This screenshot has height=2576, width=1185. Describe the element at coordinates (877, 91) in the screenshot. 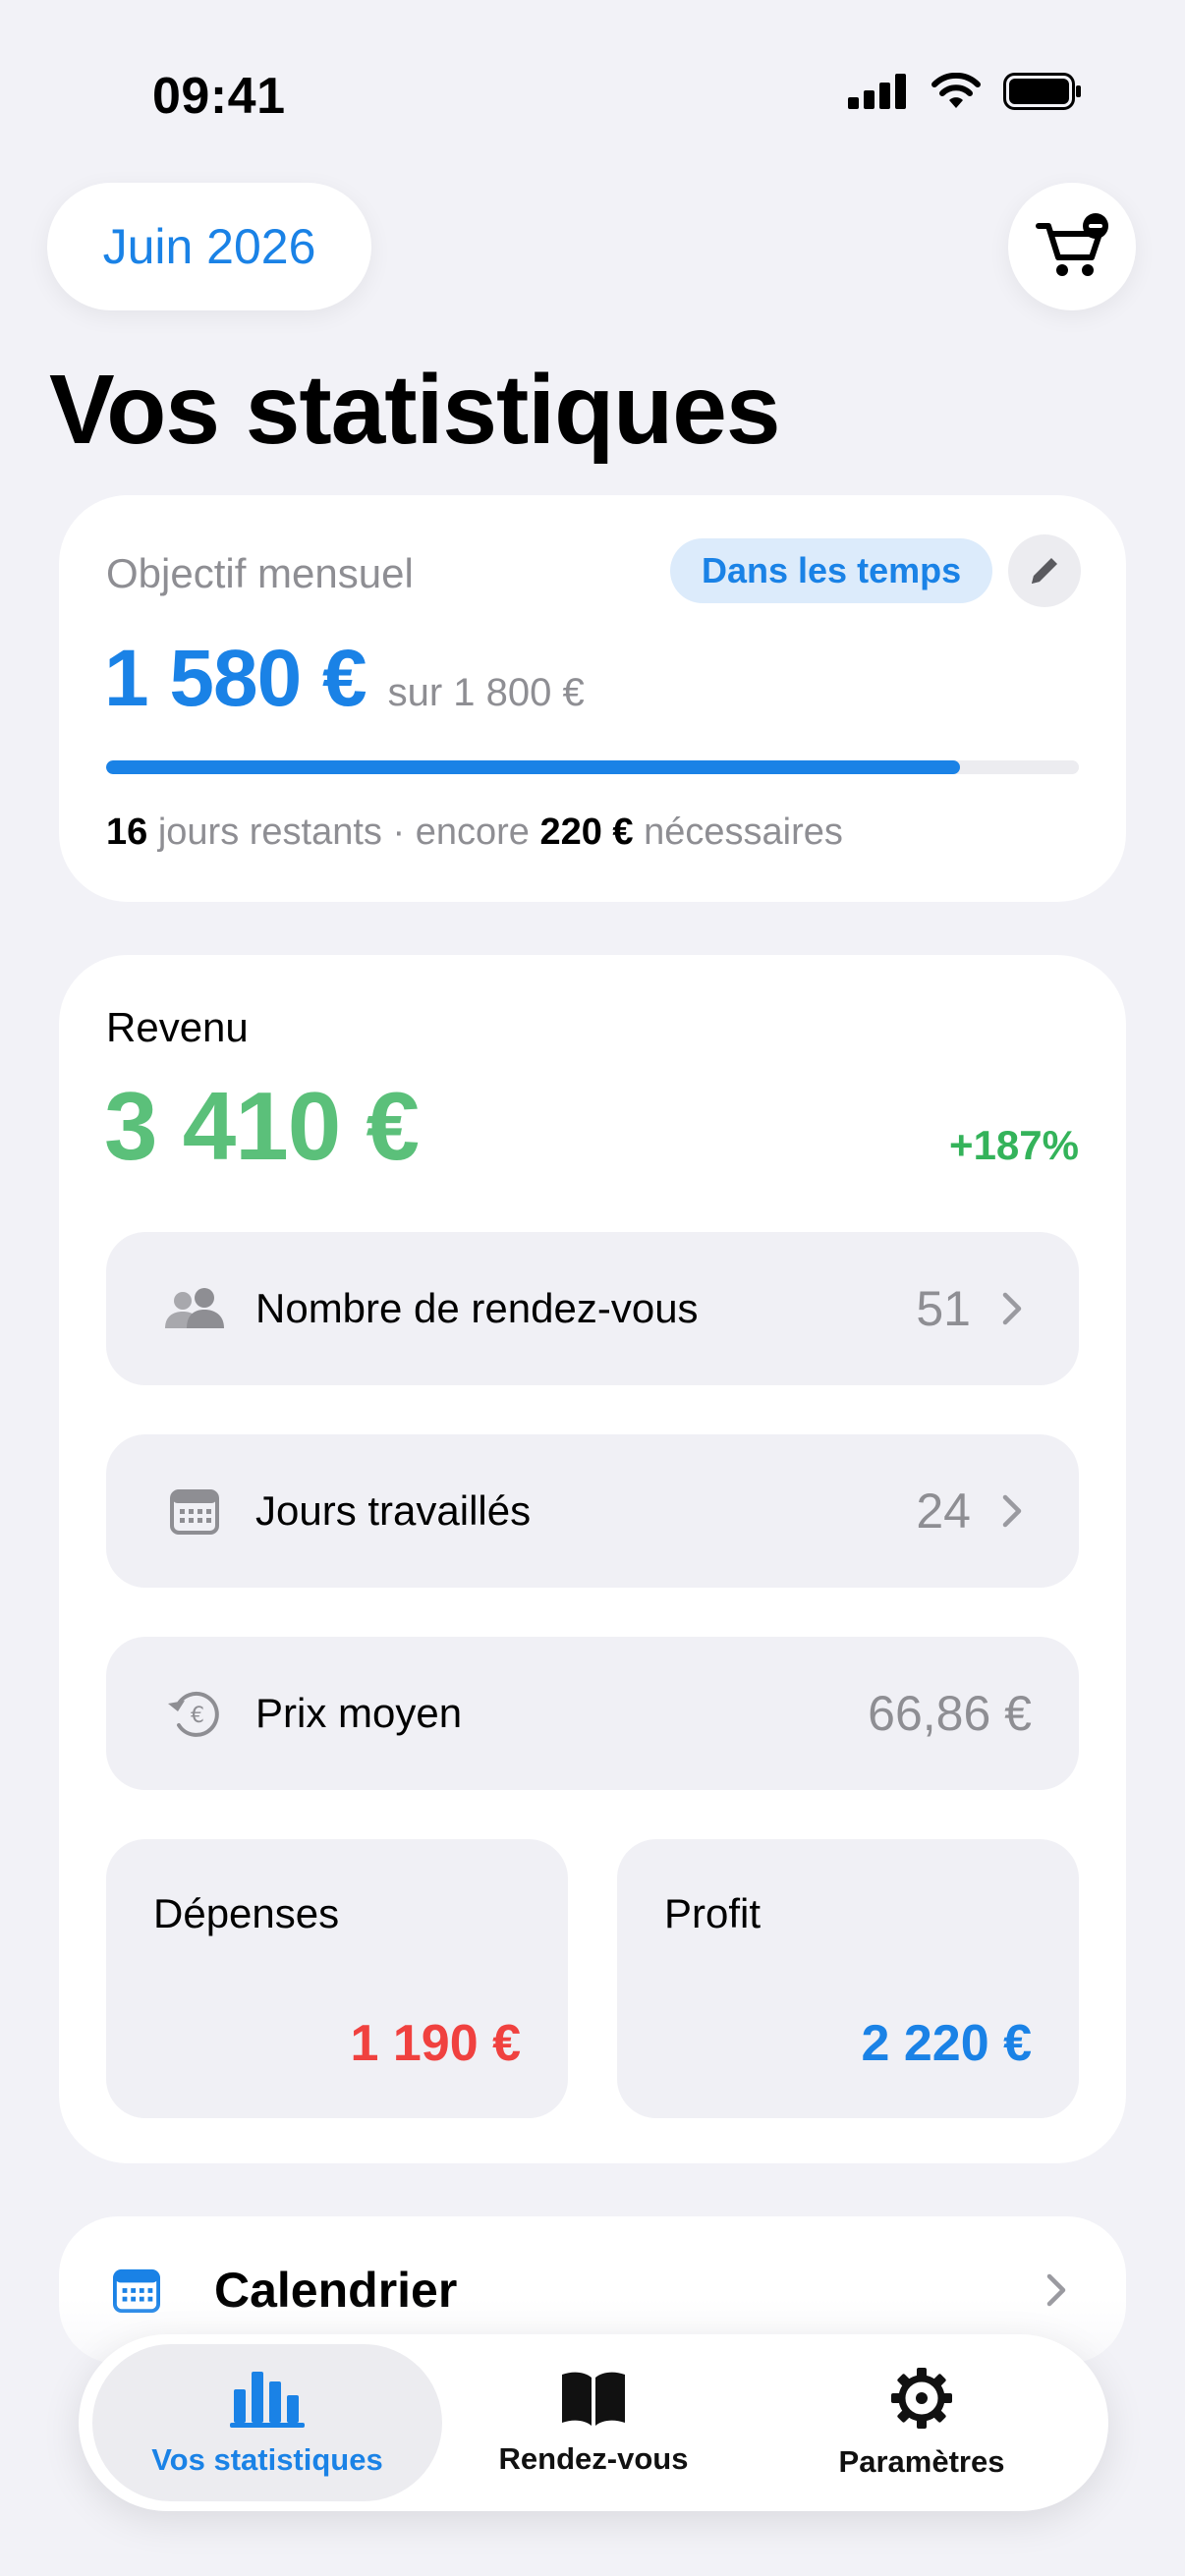

I see `signal-icon` at that location.